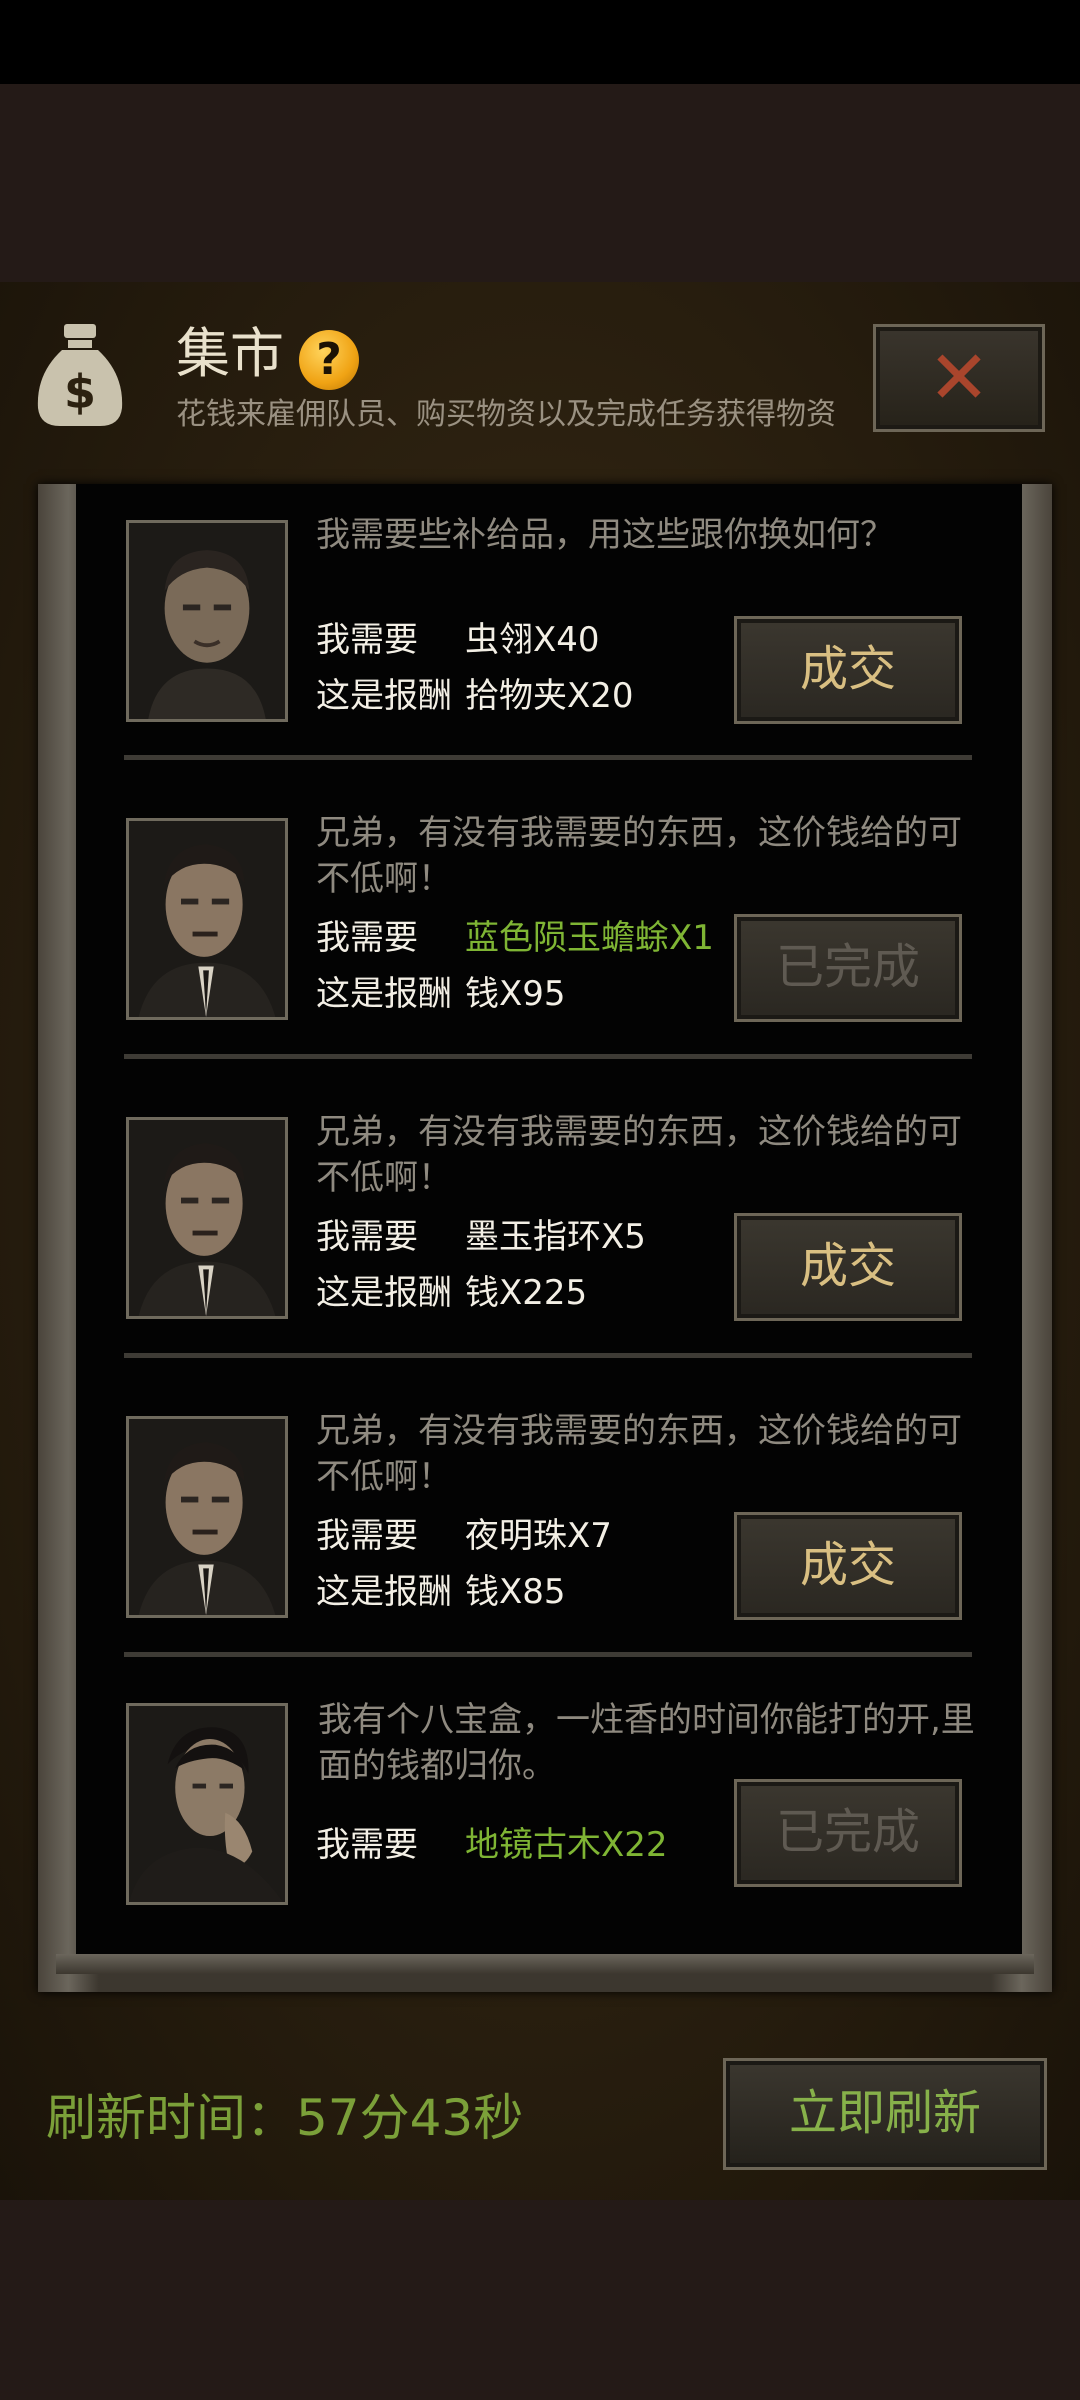  I want to click on need-value: 墨玉指环X5, so click(555, 1237).